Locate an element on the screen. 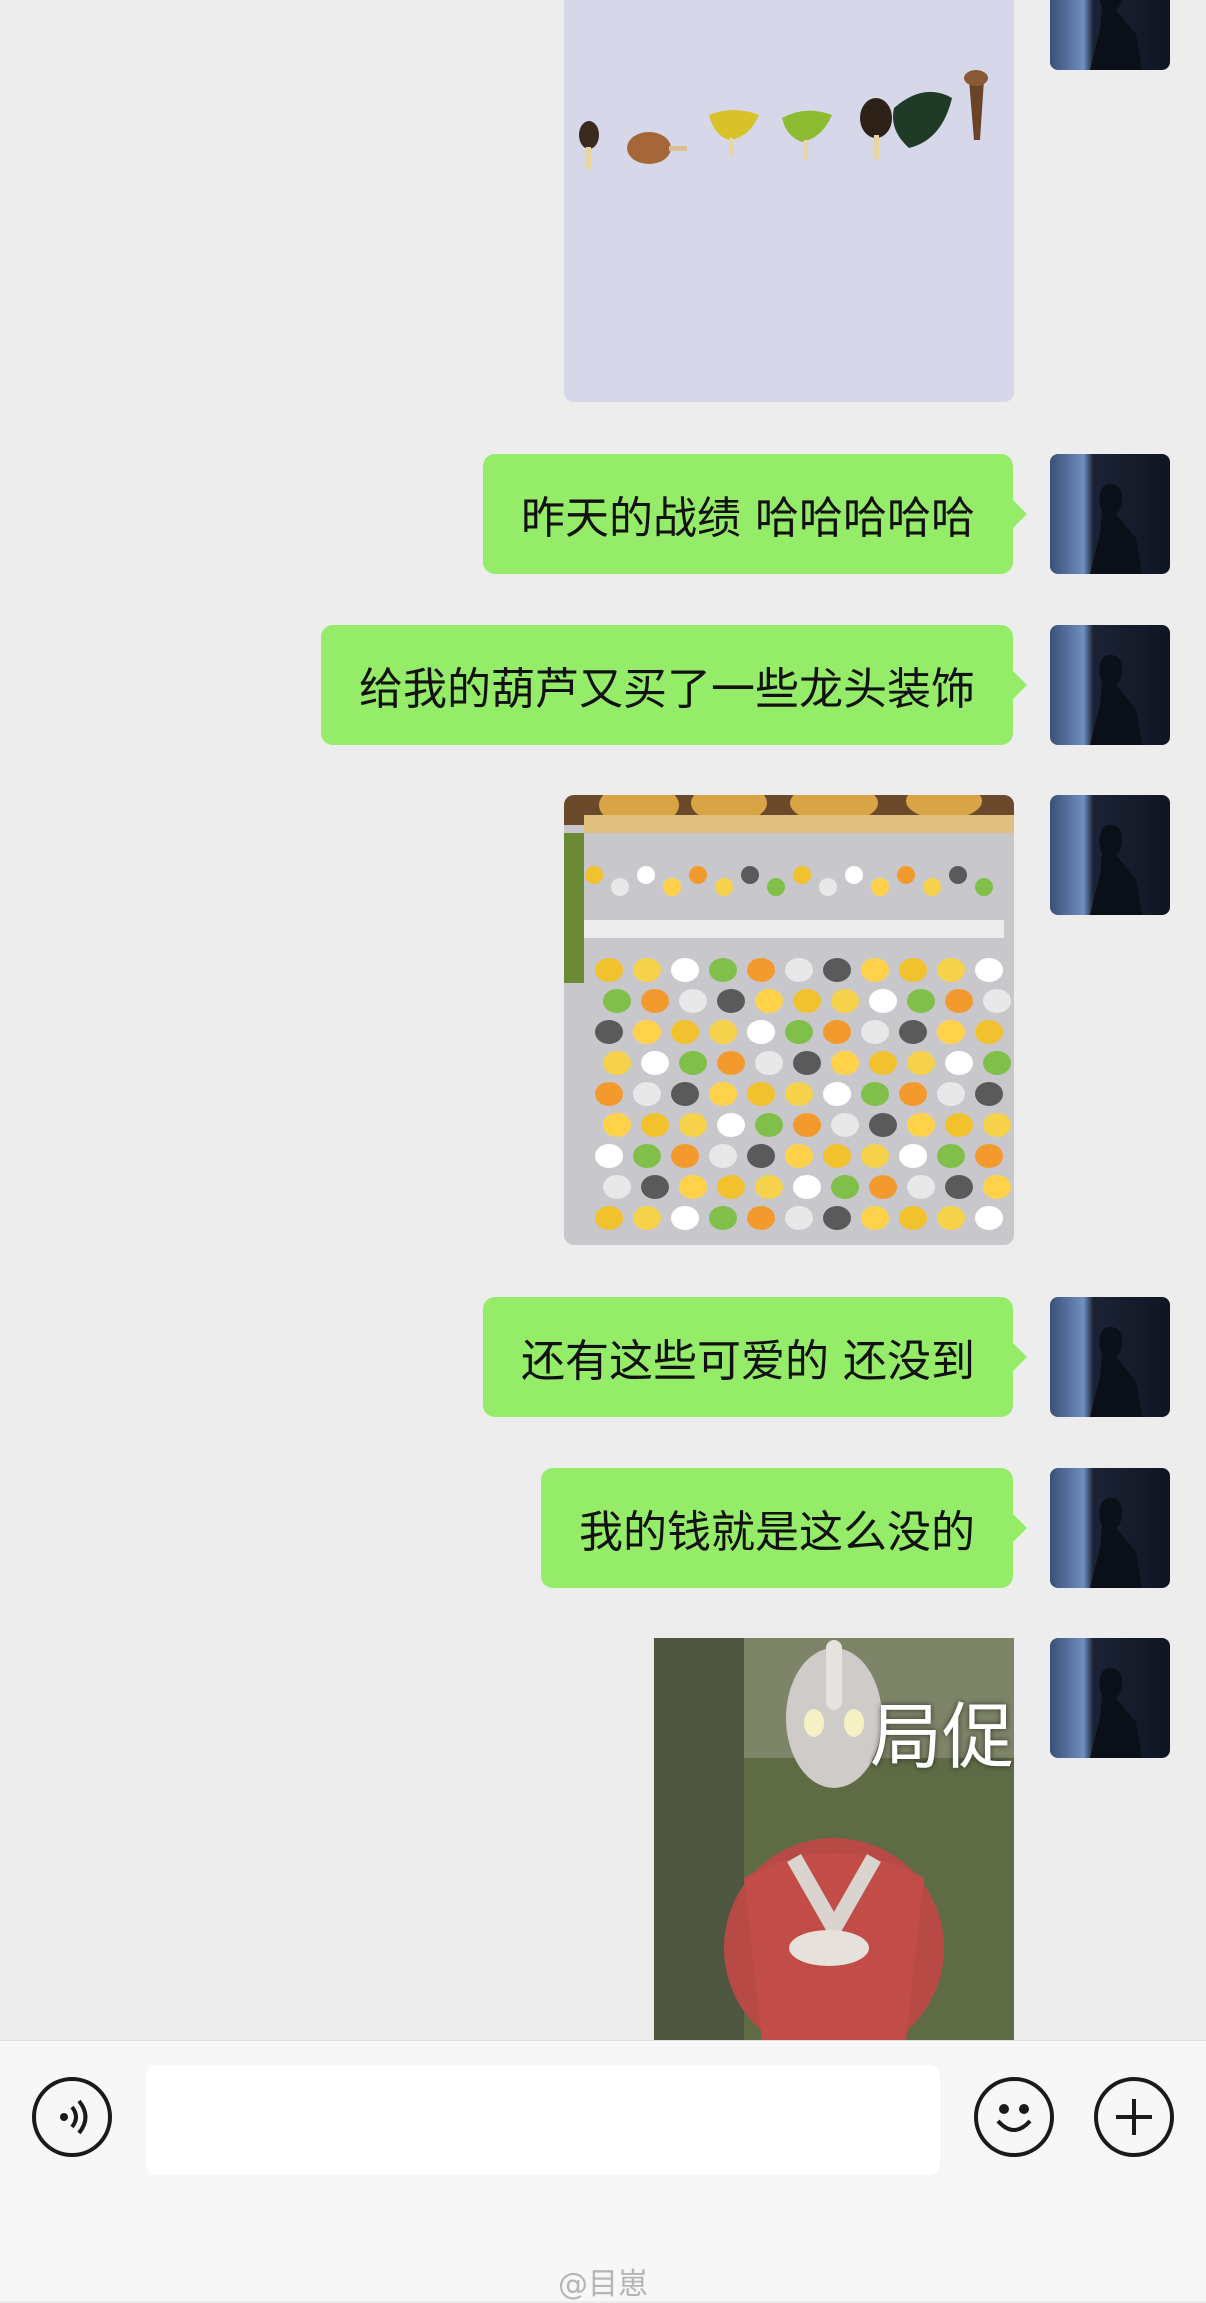  plus-icon is located at coordinates (1134, 2117).